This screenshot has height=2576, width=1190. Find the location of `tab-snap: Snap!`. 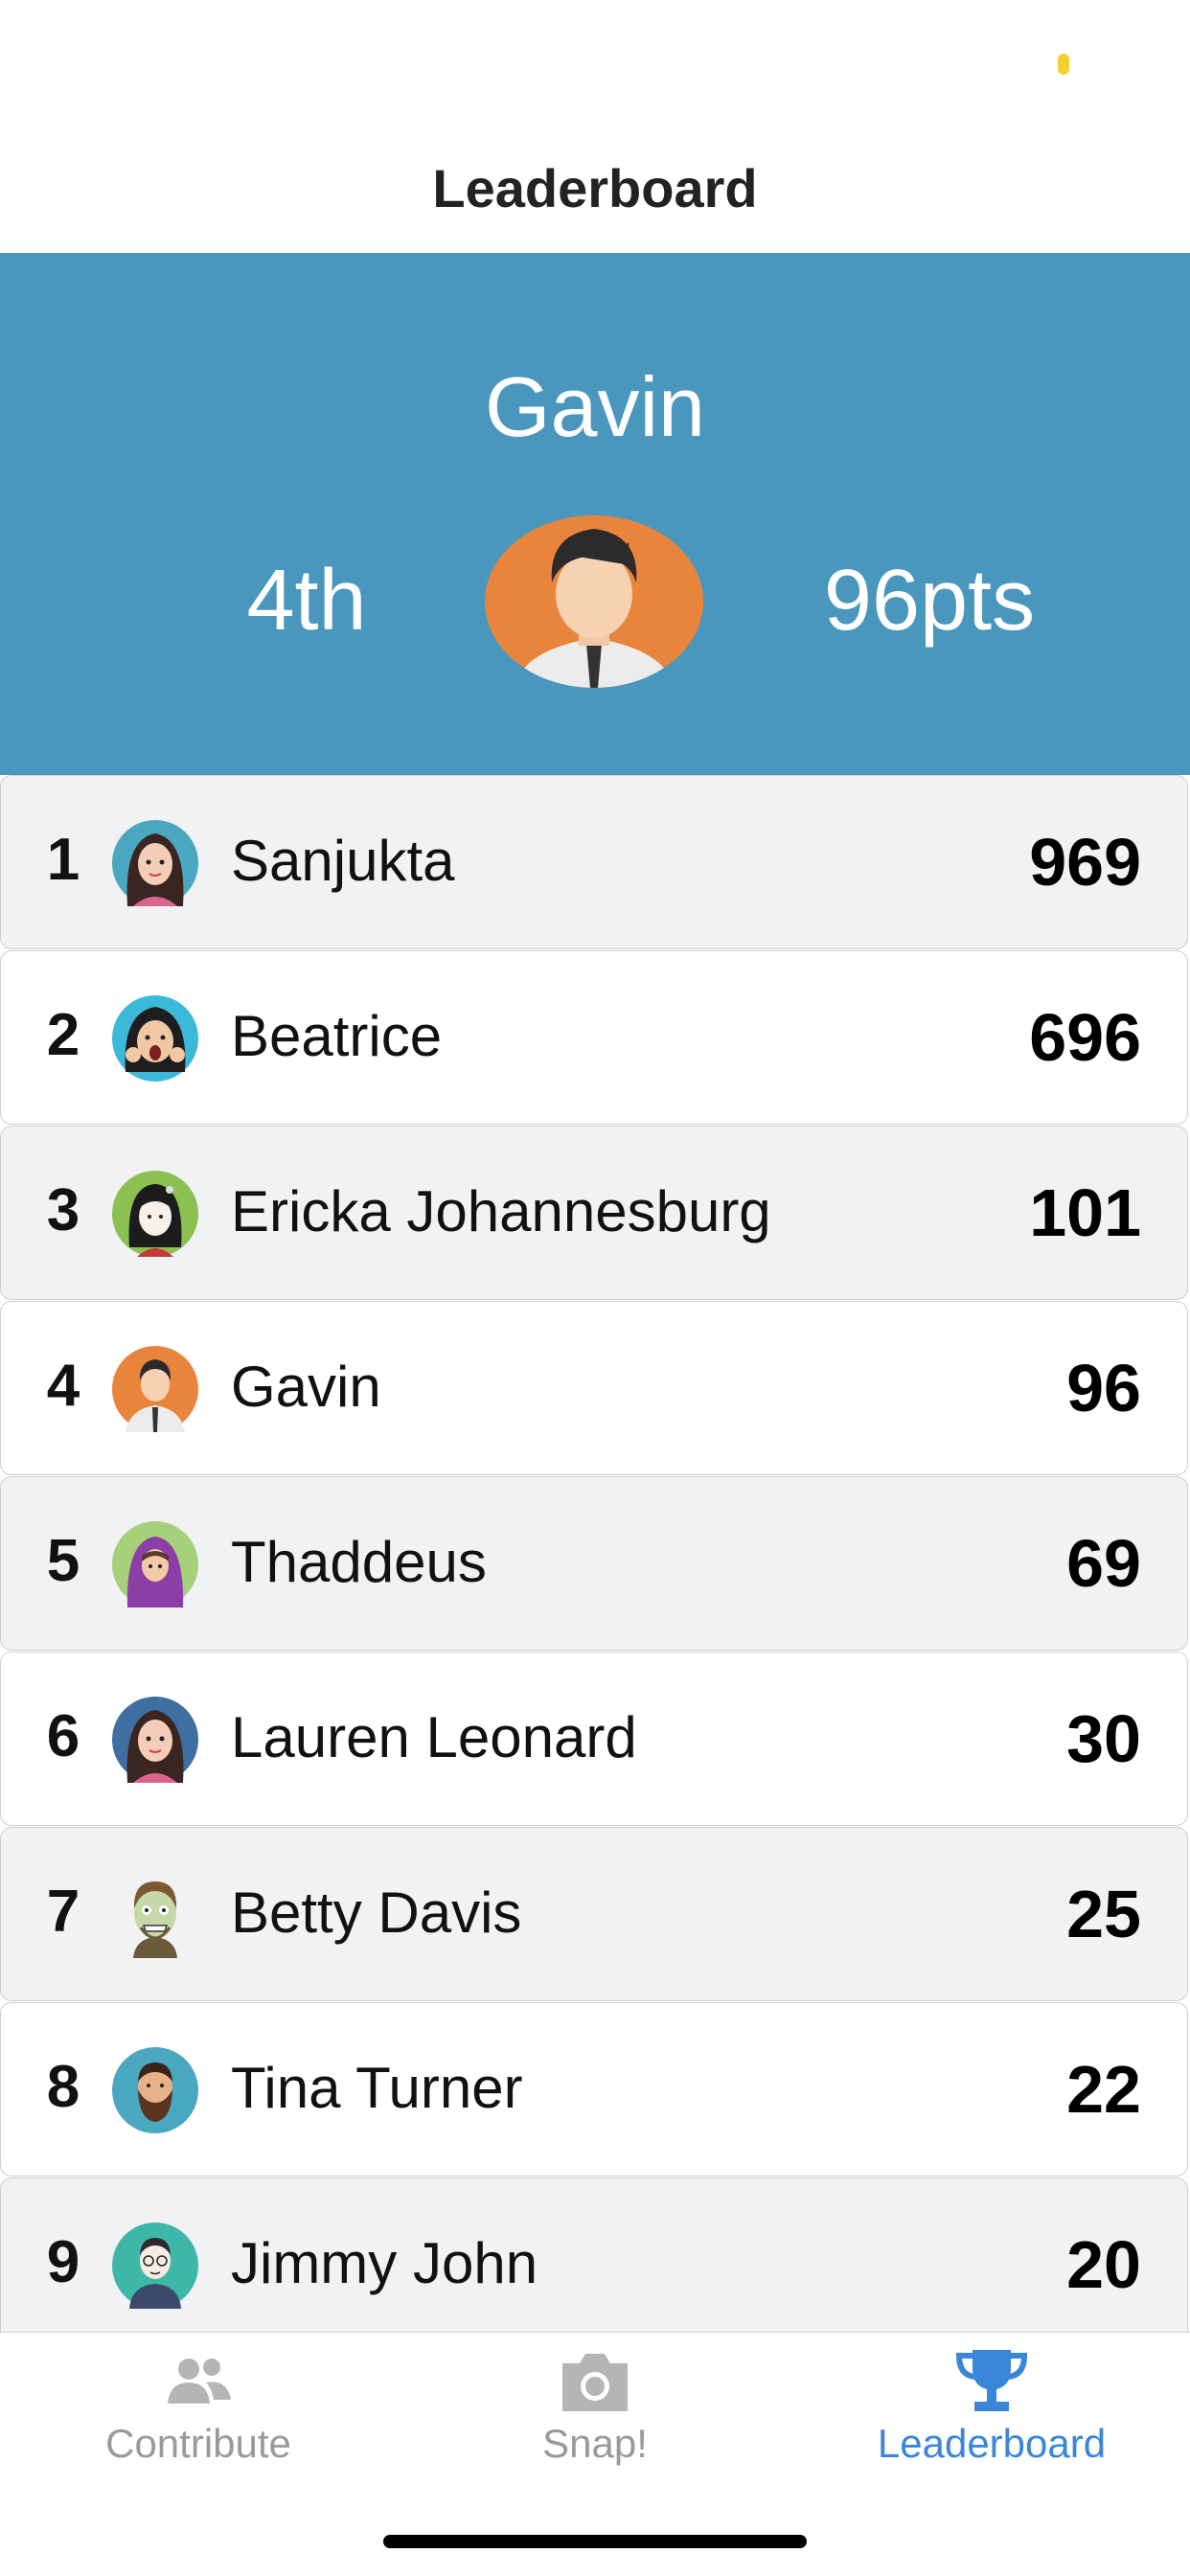

tab-snap: Snap! is located at coordinates (595, 2410).